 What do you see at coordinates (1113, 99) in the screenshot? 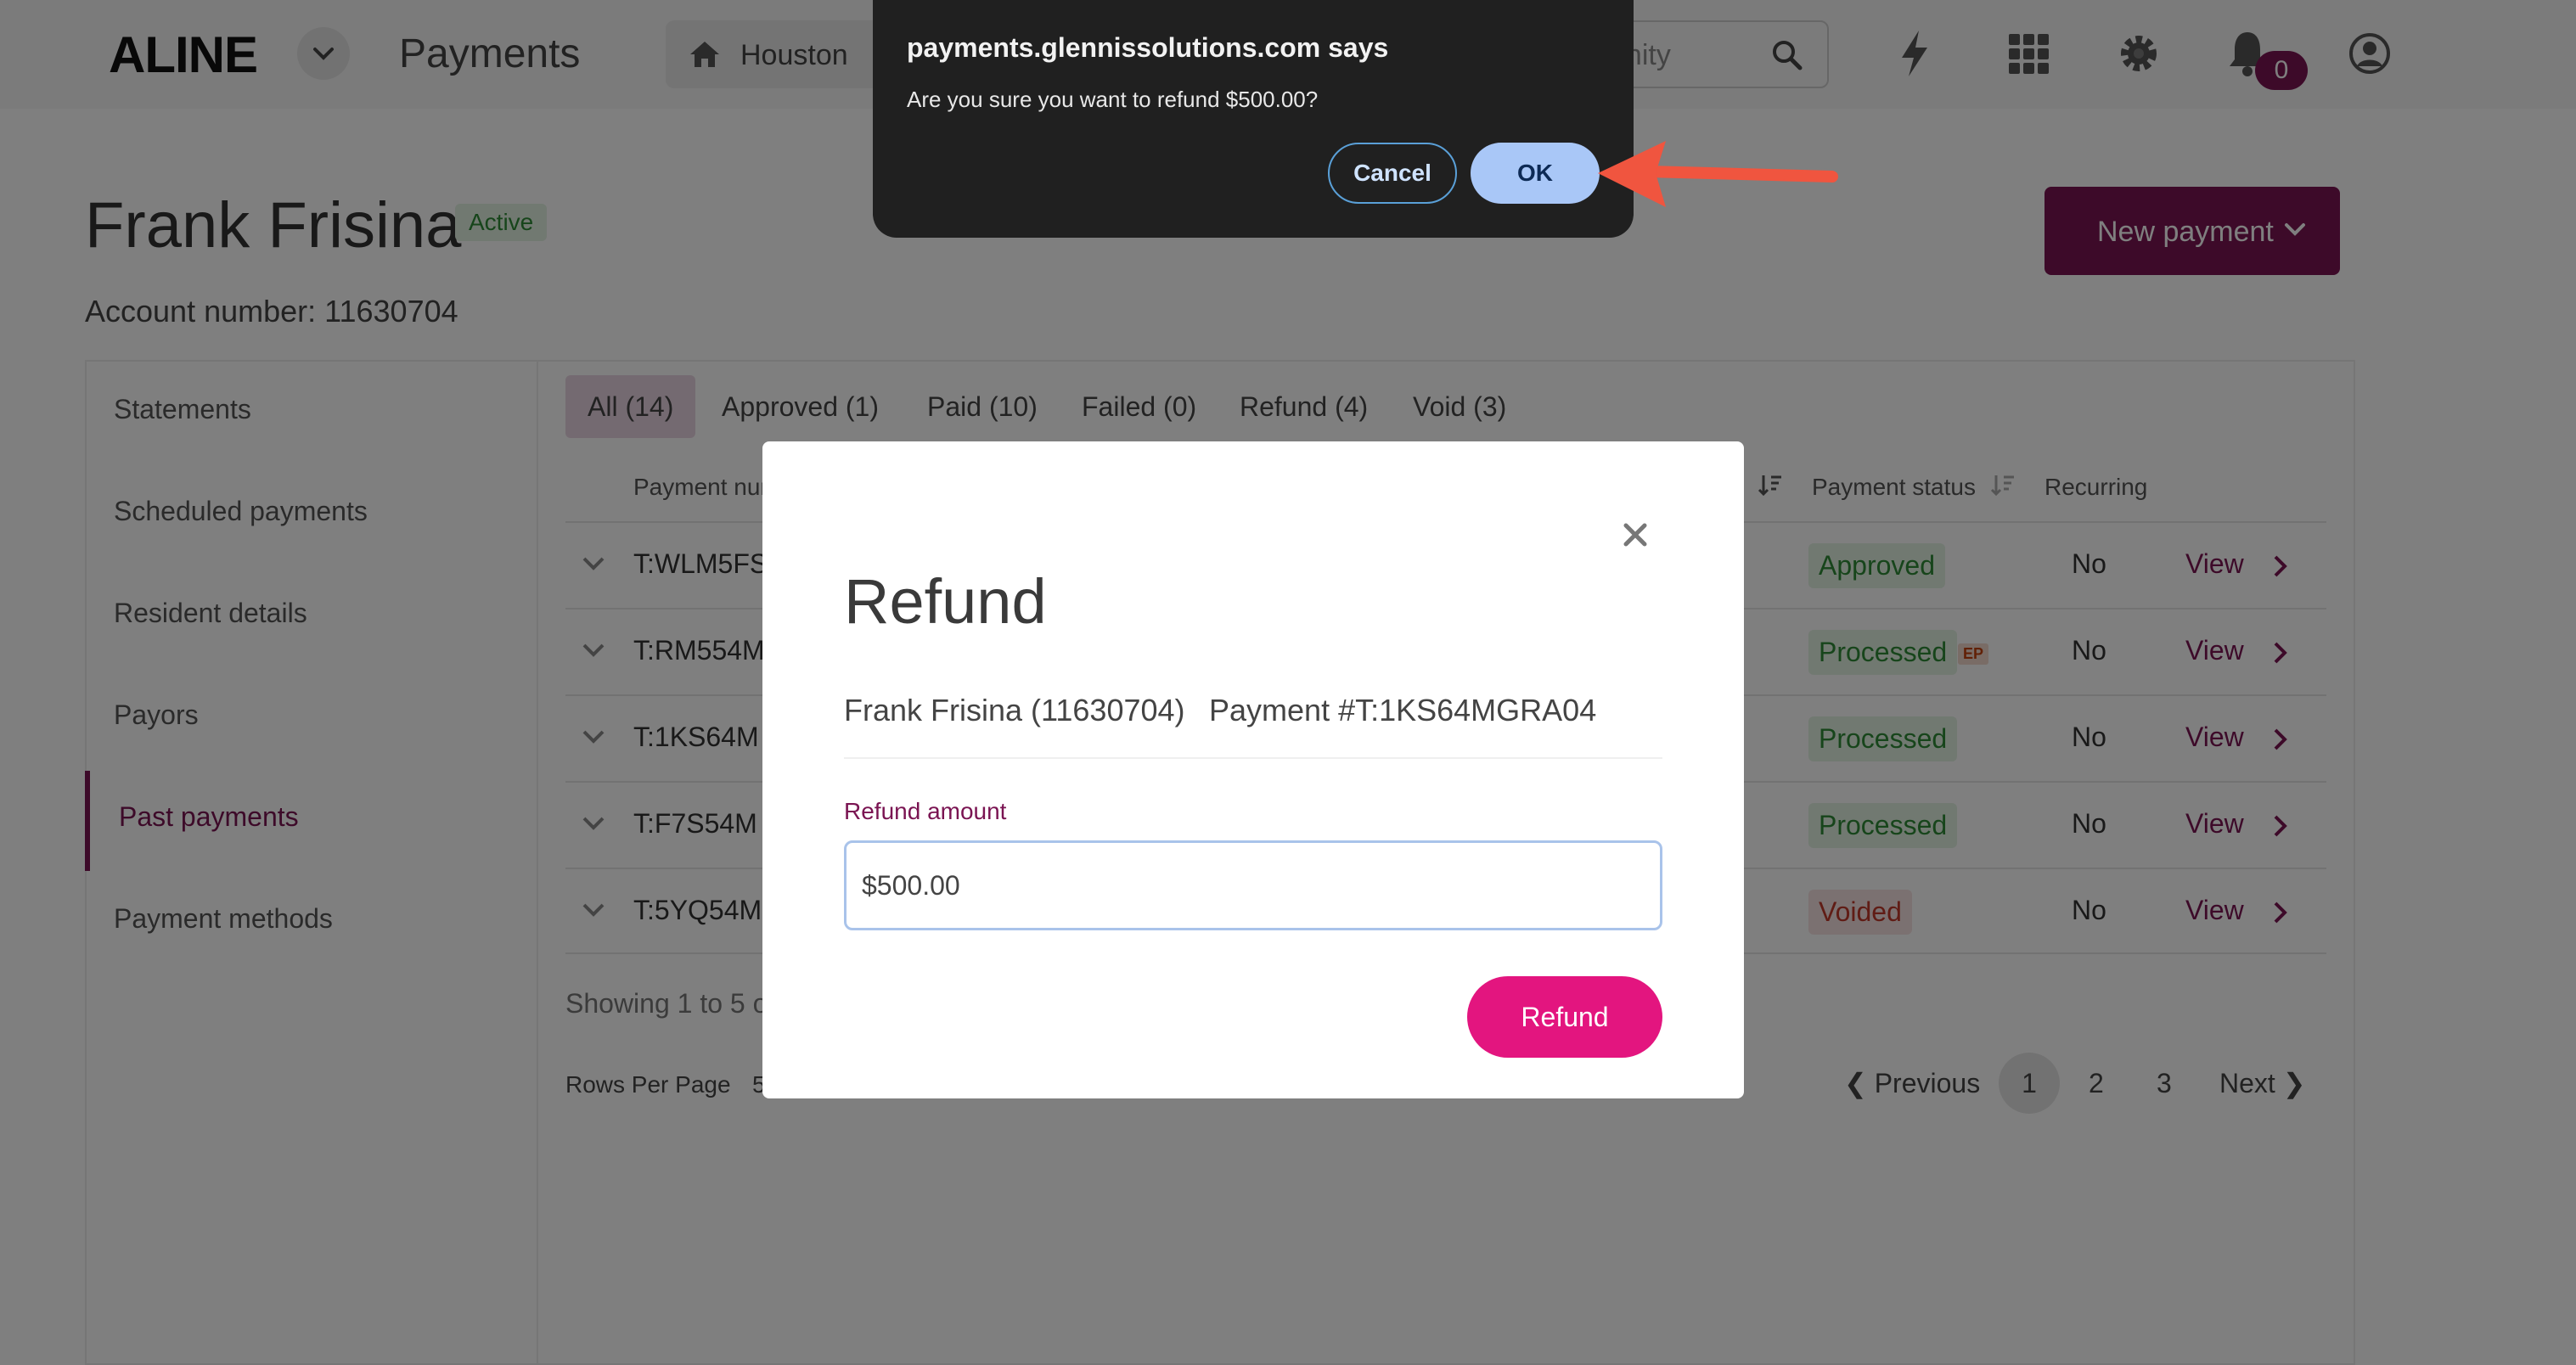
I see `confirm-message: Are you sure you want to refund $500.00?` at bounding box center [1113, 99].